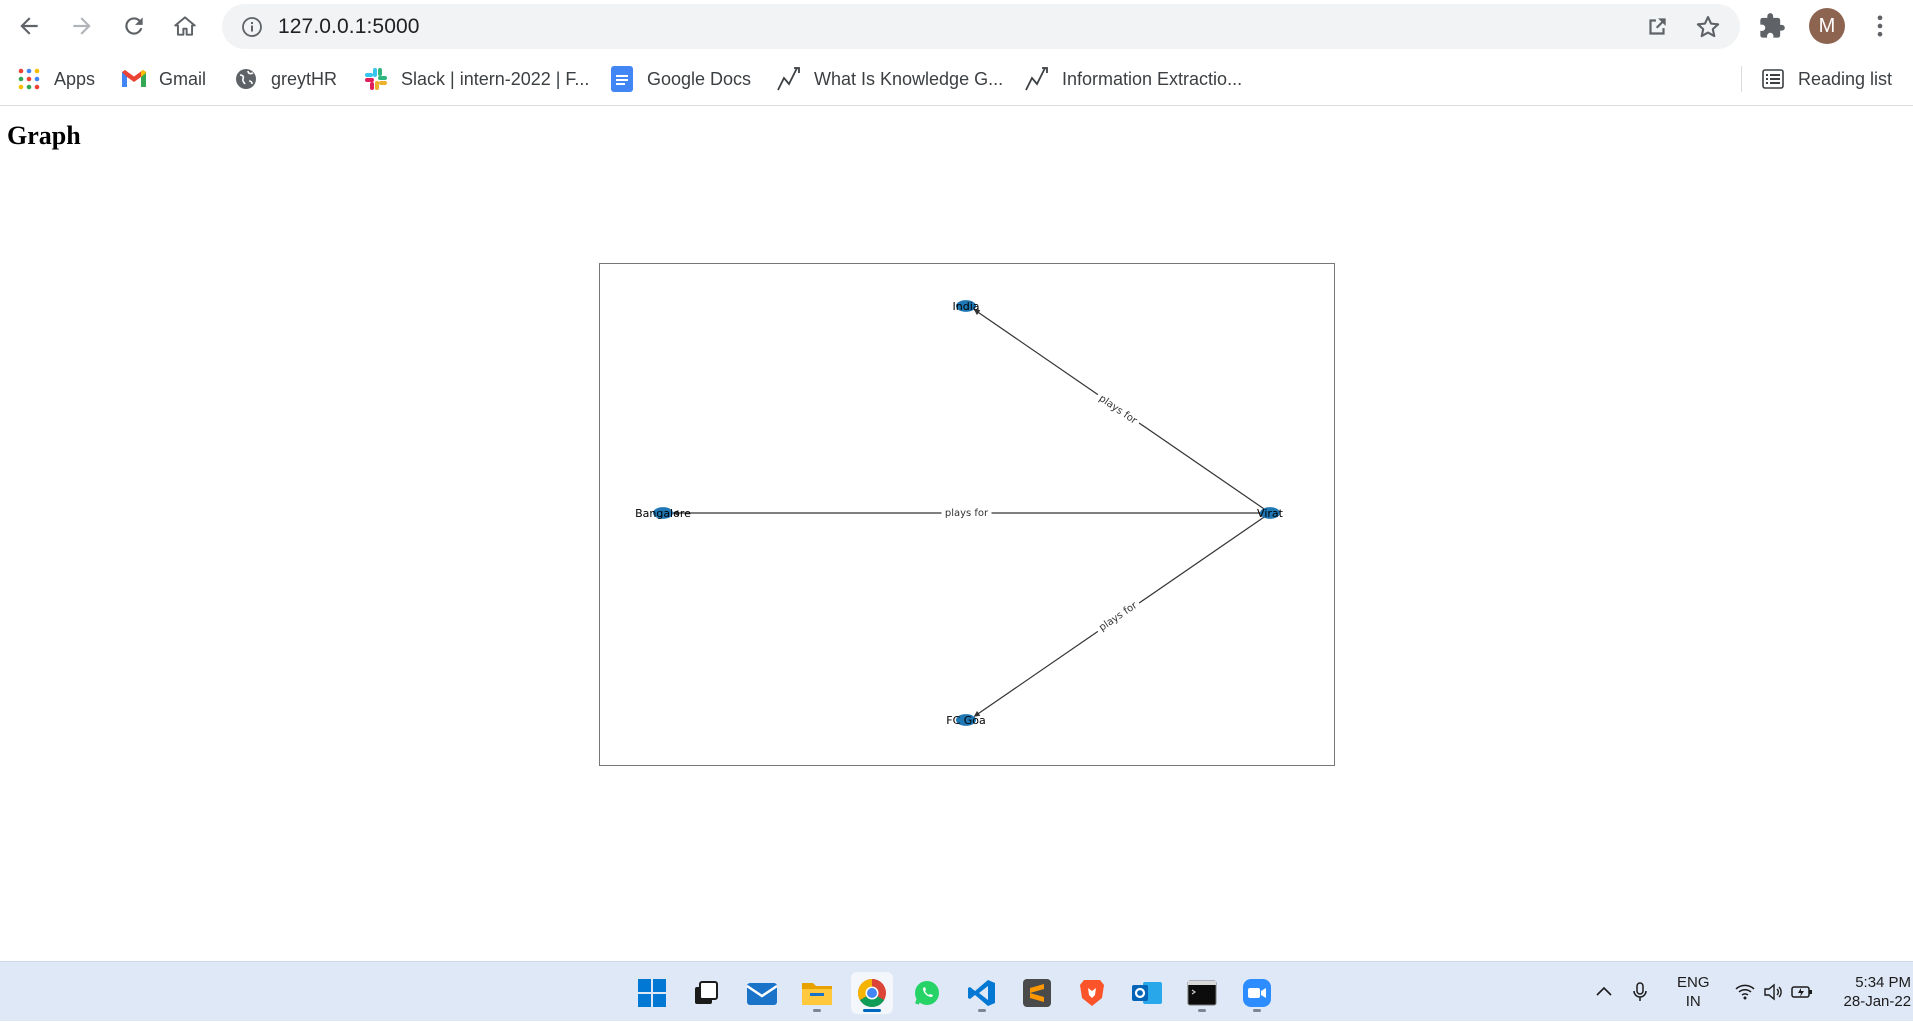 This screenshot has height=1022, width=1913. I want to click on terminal-icon, so click(1202, 993).